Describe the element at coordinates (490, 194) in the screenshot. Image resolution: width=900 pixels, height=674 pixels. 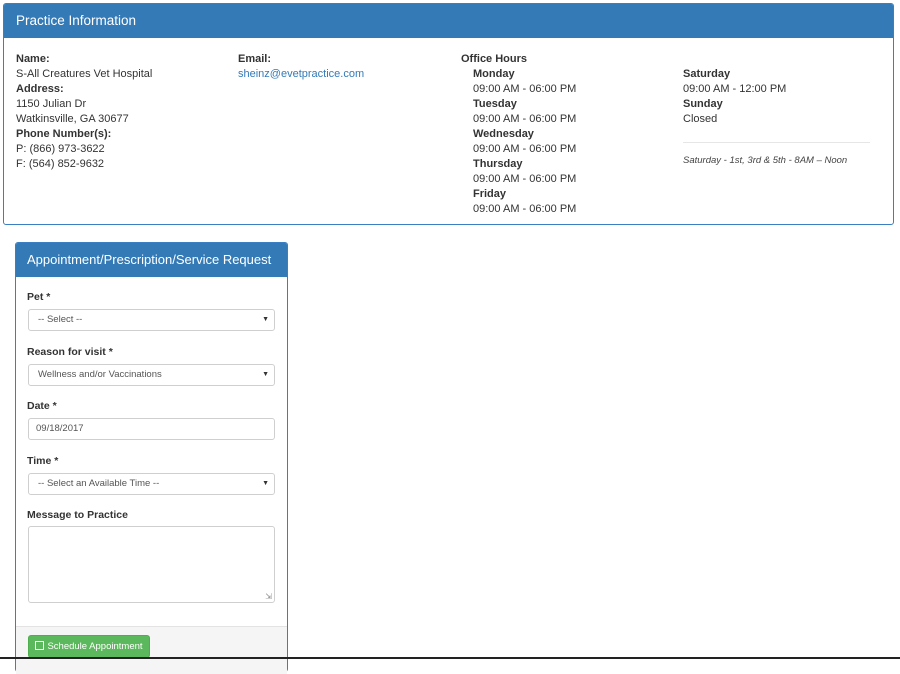
I see `day-name: Friday` at that location.